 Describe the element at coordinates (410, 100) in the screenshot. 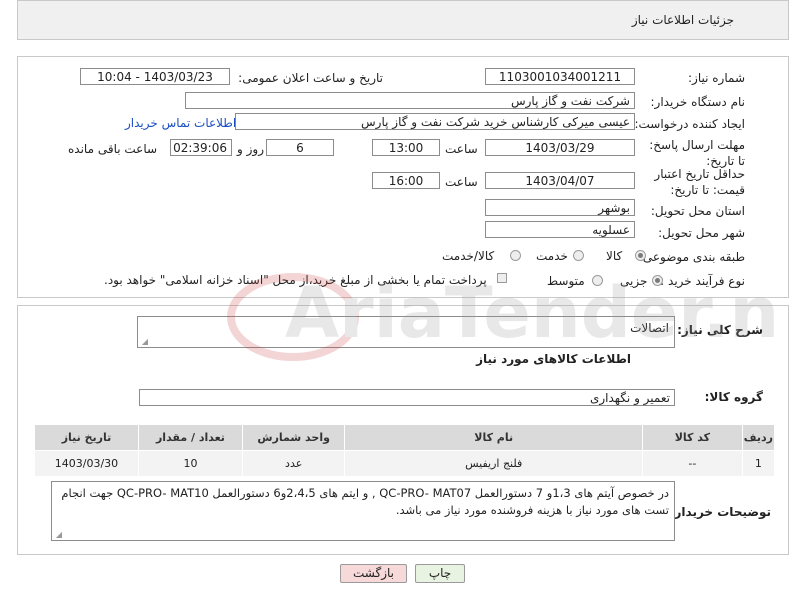

I see `buyer-org-field: شرکت نفت و گاز پارس` at that location.